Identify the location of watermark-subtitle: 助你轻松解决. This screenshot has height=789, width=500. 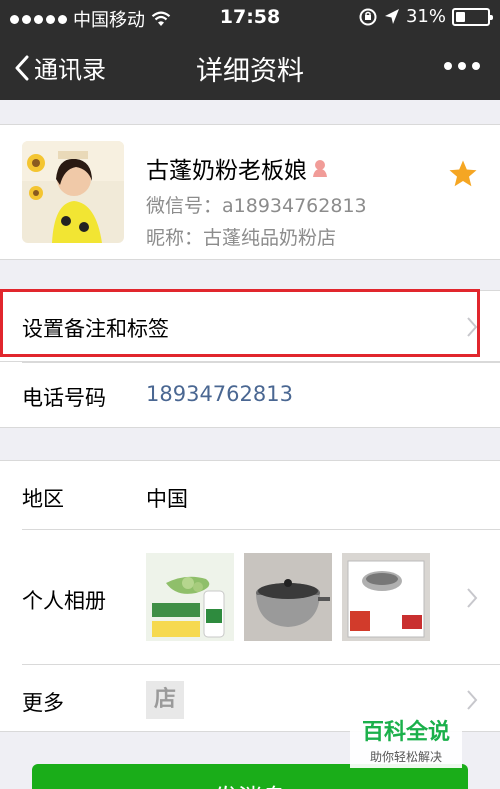
(405, 757).